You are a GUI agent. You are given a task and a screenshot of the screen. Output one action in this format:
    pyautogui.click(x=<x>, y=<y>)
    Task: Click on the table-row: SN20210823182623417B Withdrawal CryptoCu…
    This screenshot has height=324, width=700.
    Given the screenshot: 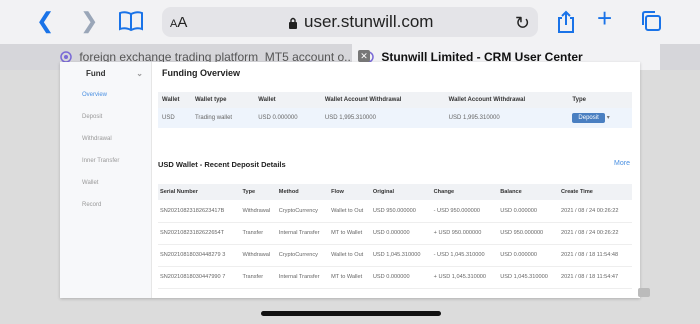 What is the action you would take?
    pyautogui.click(x=395, y=211)
    